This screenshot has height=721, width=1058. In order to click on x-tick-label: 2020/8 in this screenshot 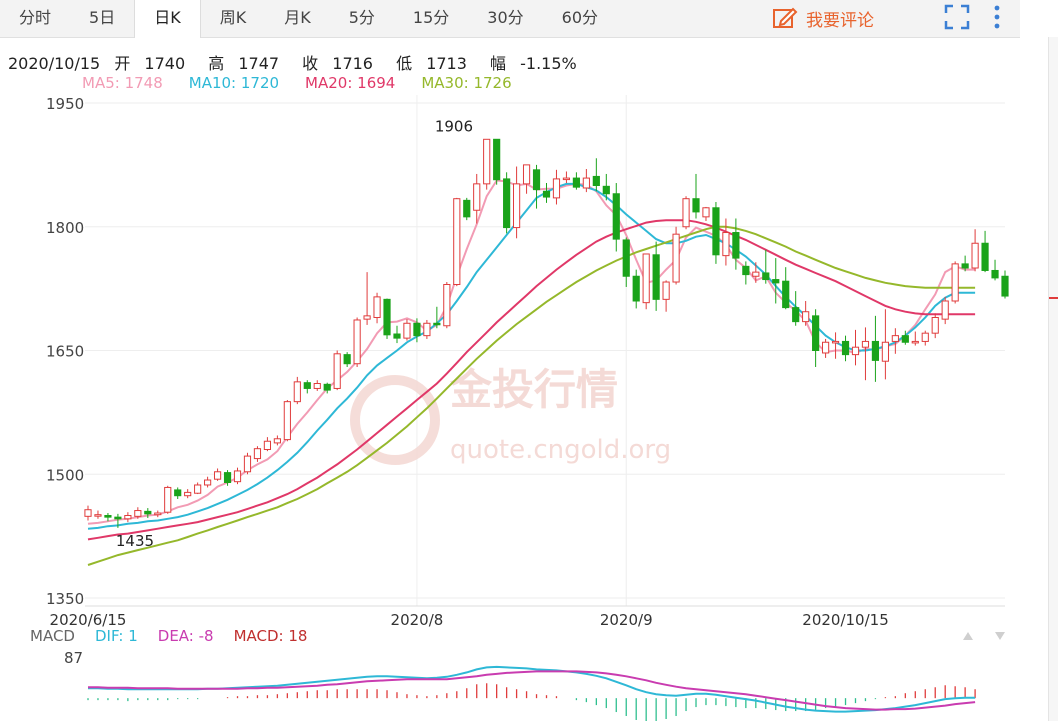, I will do `click(417, 620)`.